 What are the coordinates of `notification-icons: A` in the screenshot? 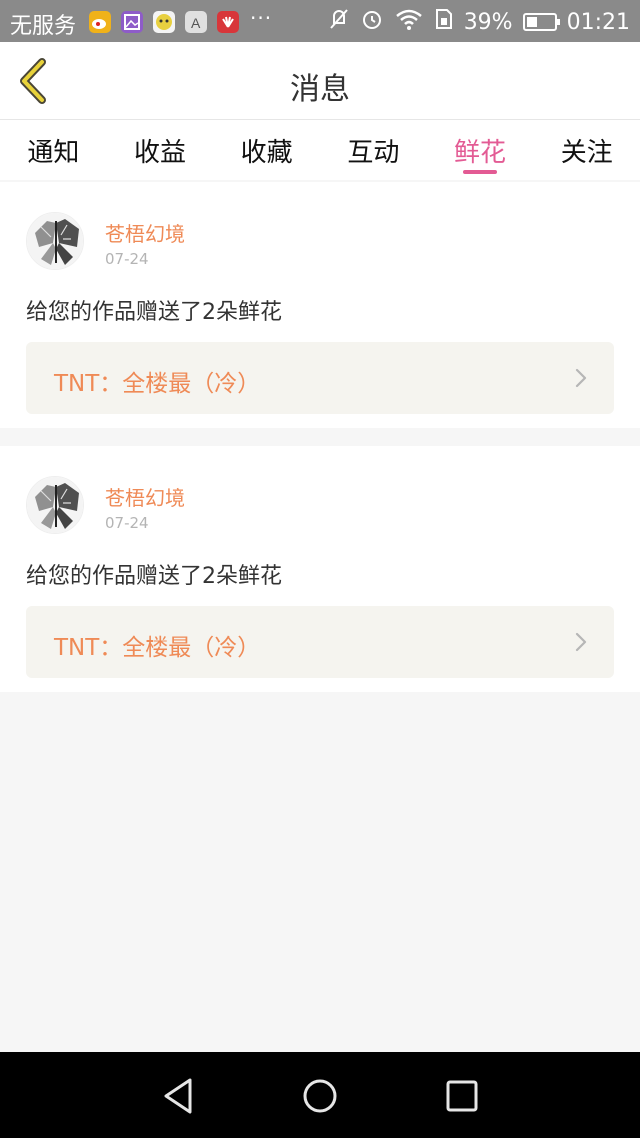 It's located at (164, 22).